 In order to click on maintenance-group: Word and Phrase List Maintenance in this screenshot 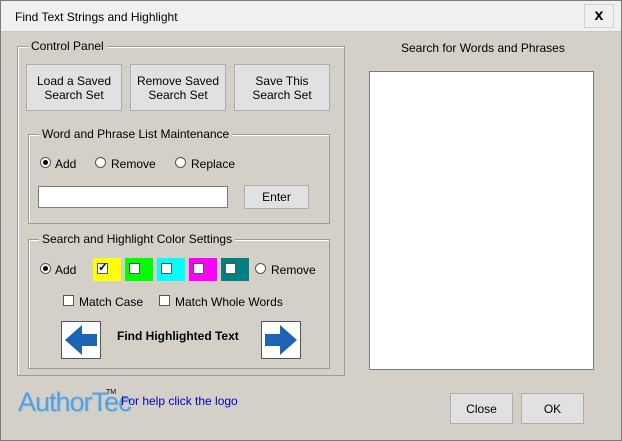, I will do `click(179, 175)`.